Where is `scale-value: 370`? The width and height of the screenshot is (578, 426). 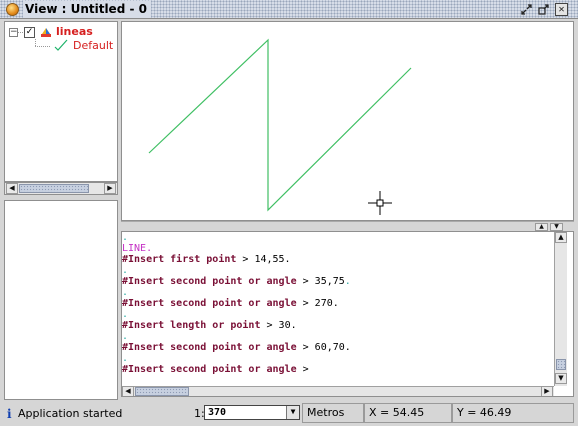 scale-value: 370 is located at coordinates (217, 412).